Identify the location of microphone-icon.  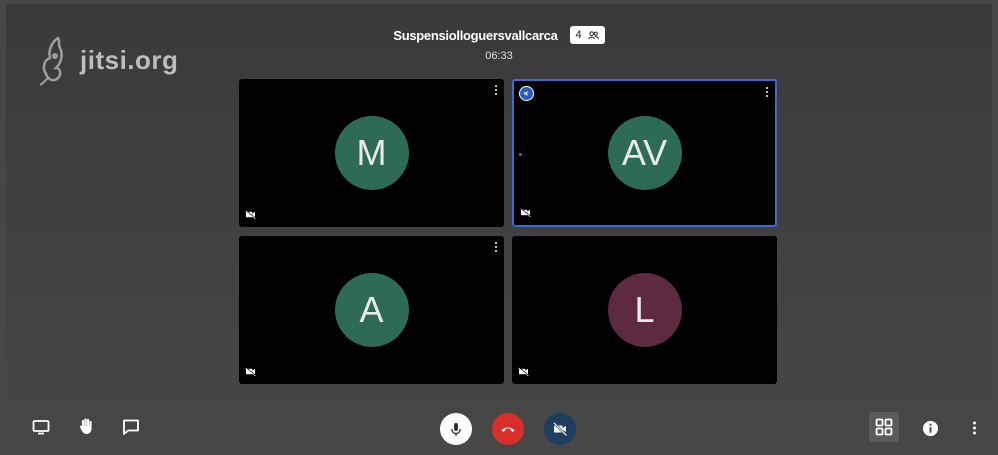
(456, 429).